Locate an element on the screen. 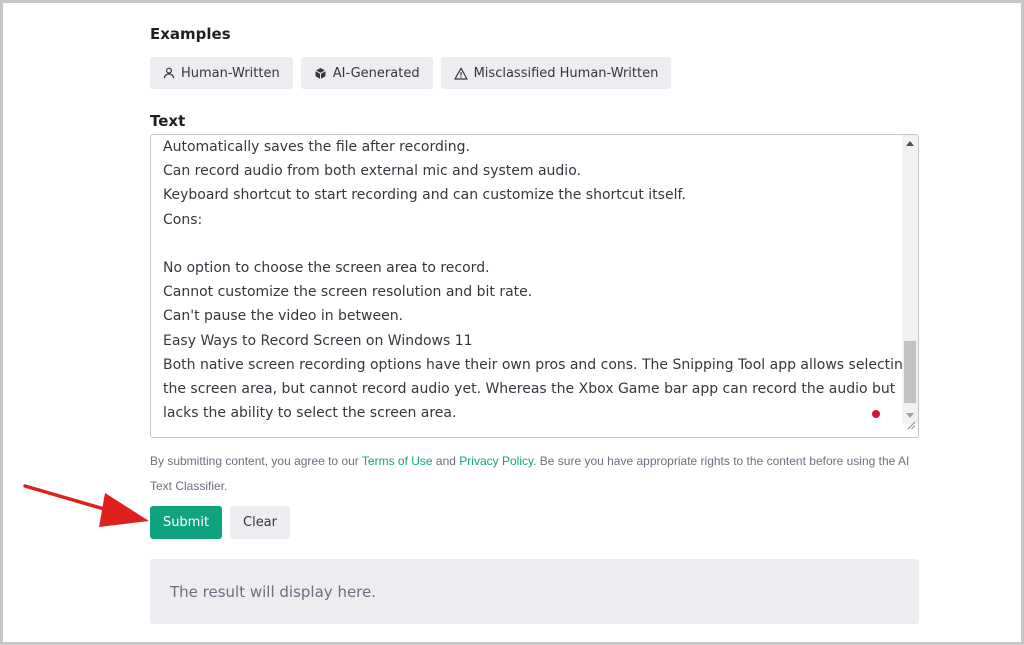 Image resolution: width=1024 pixels, height=645 pixels. text-scrollbar is located at coordinates (910, 279).